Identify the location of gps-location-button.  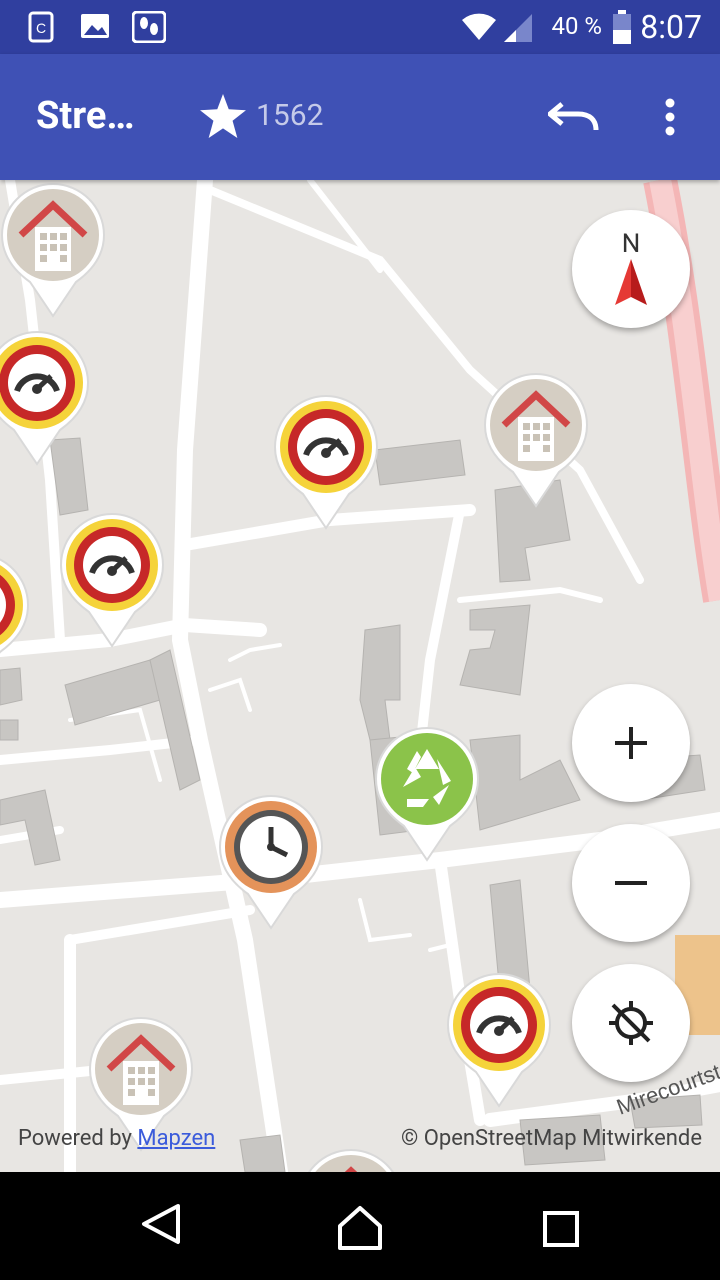
(631, 1023).